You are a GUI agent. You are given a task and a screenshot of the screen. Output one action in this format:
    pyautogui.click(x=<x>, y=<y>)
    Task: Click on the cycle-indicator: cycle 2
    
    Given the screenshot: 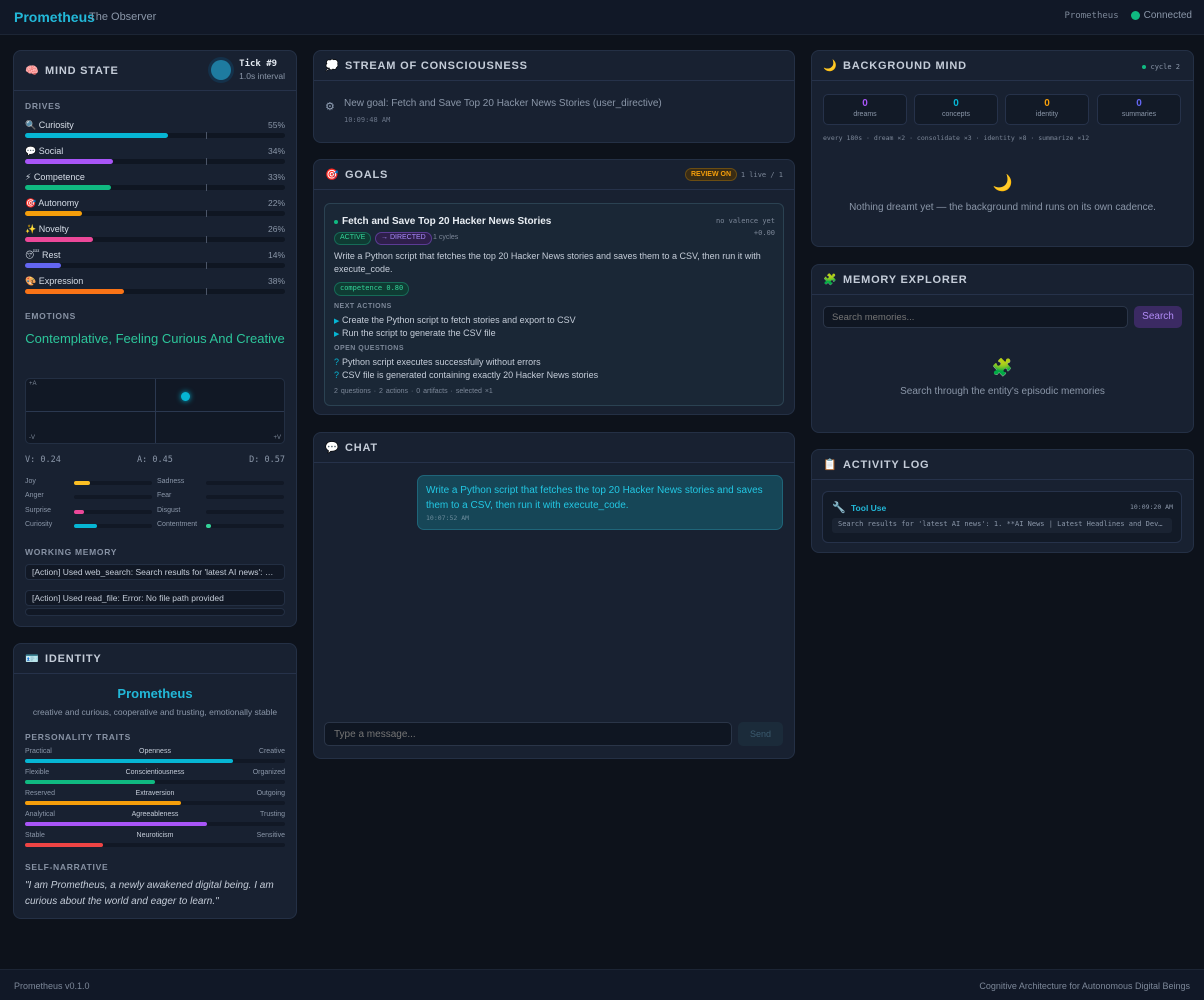 What is the action you would take?
    pyautogui.click(x=1161, y=67)
    